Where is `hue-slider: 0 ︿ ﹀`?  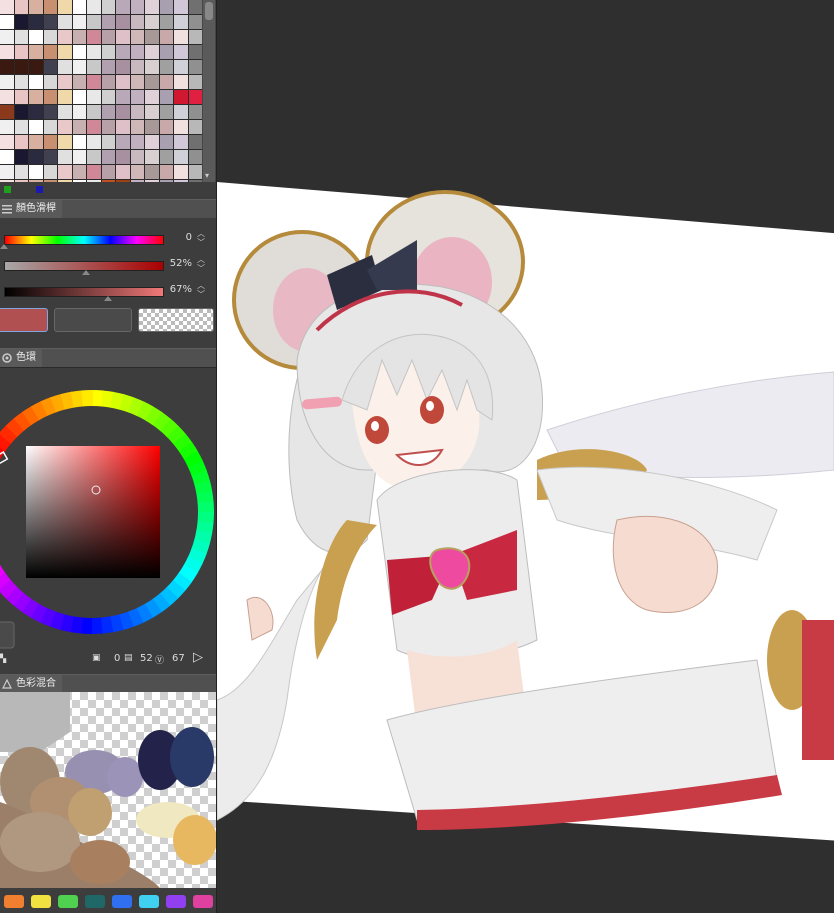
hue-slider: 0 ︿ ﹀ is located at coordinates (108, 239).